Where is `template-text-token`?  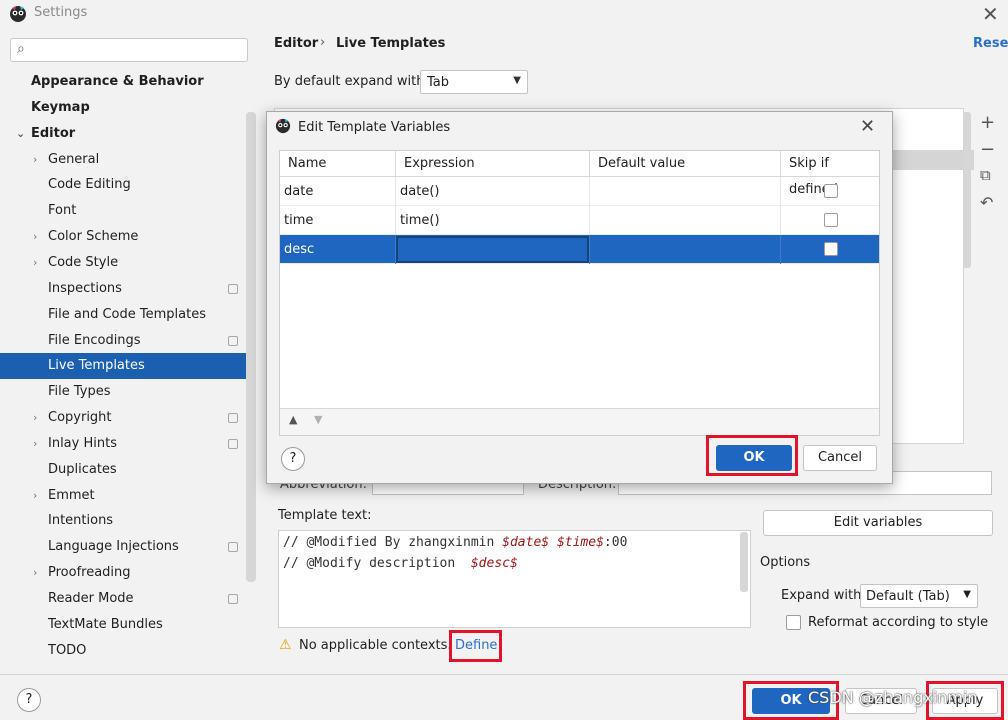 template-text-token is located at coordinates (553, 542).